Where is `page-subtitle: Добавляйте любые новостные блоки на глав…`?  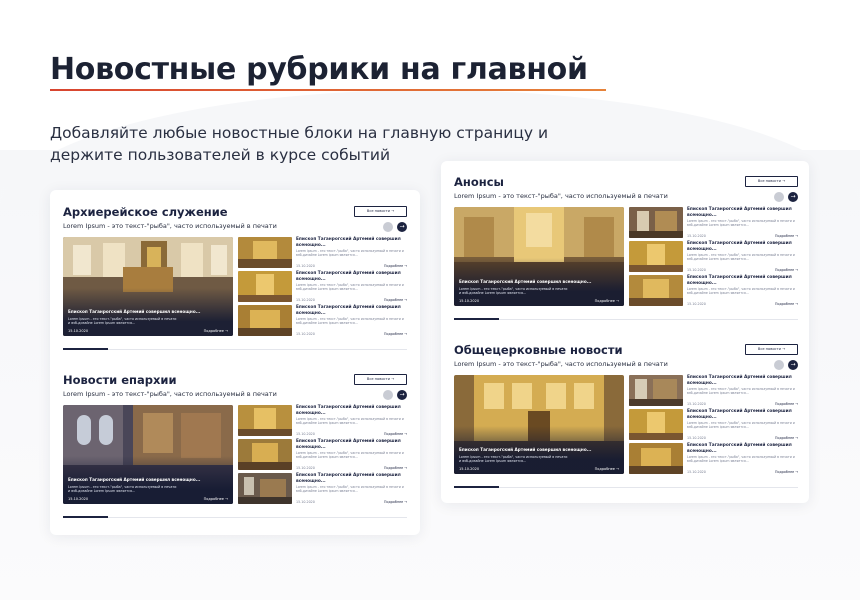
page-subtitle: Добавляйте любые новостные блоки на глав… is located at coordinates (299, 144).